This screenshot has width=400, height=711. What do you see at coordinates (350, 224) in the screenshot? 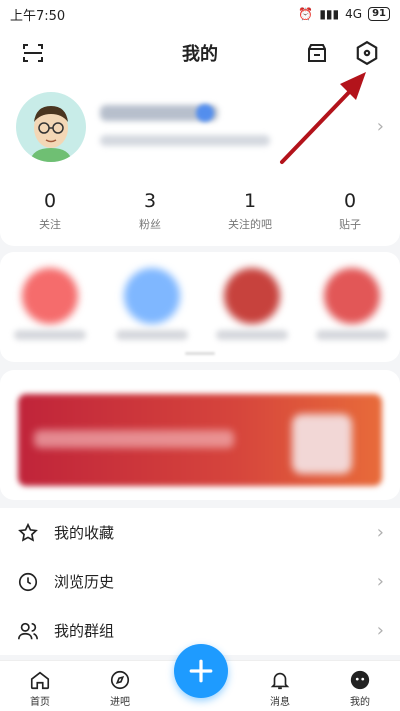
I see `stat-label: 贴子` at bounding box center [350, 224].